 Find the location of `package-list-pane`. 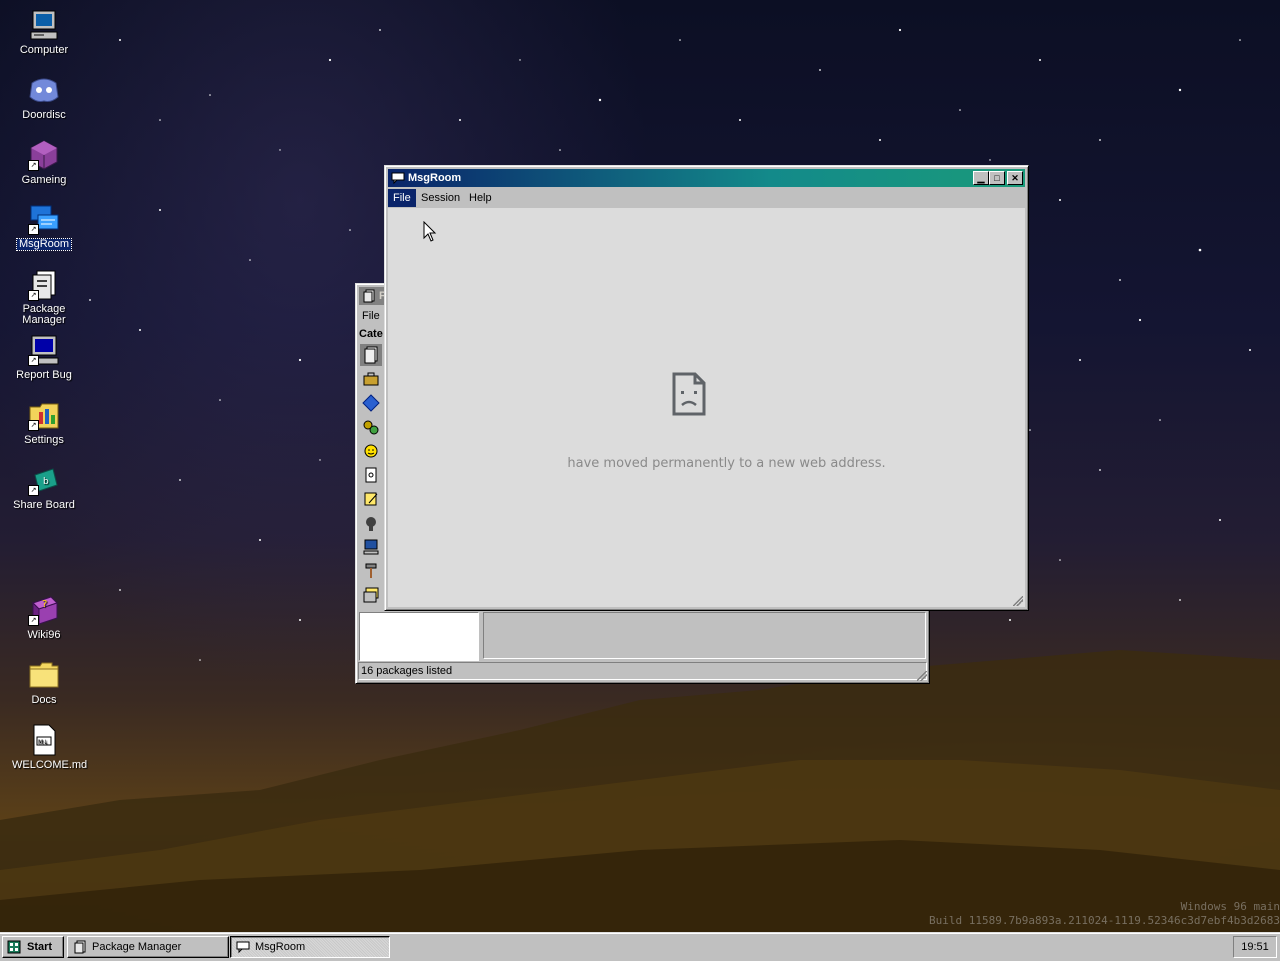

package-list-pane is located at coordinates (419, 636).